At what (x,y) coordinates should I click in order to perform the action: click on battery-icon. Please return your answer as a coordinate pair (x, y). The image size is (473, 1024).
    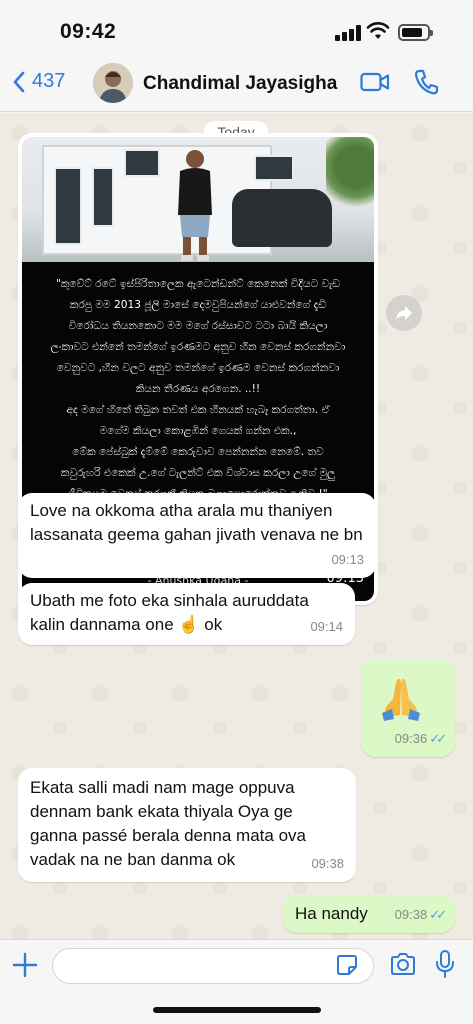
    Looking at the image, I should click on (415, 32).